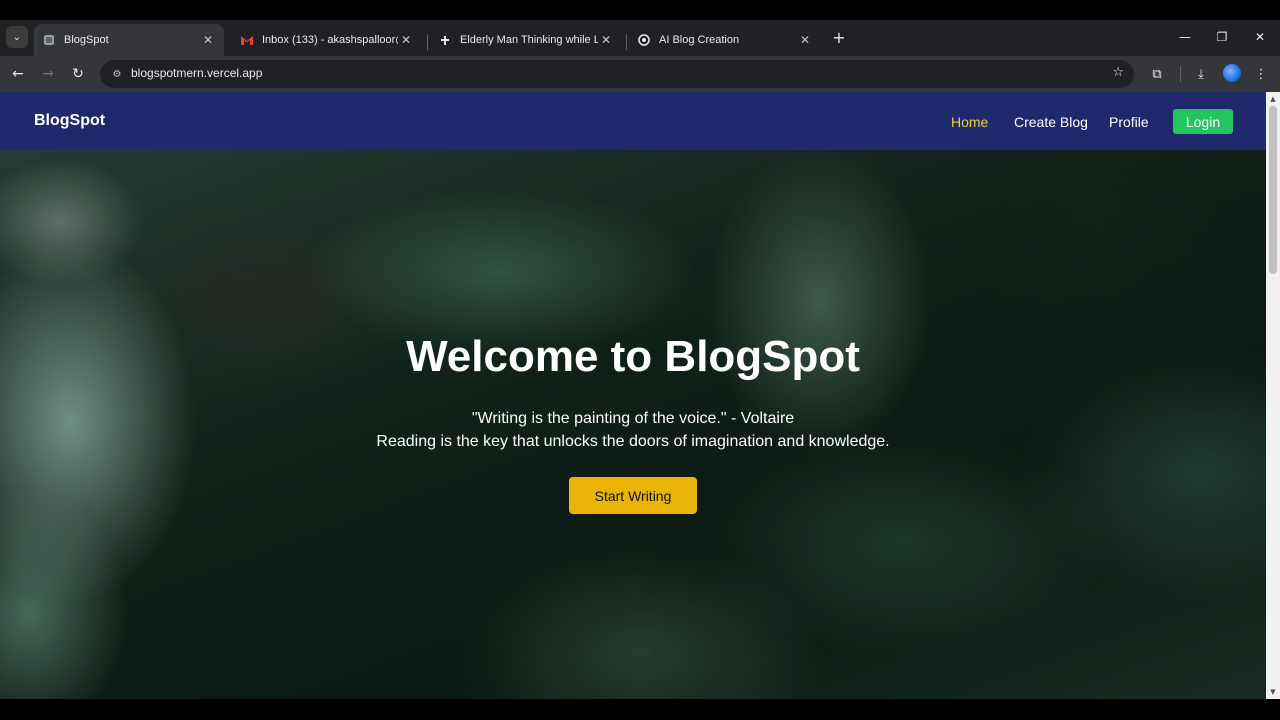  Describe the element at coordinates (1260, 37) in the screenshot. I see `close-window-icon: ✕` at that location.